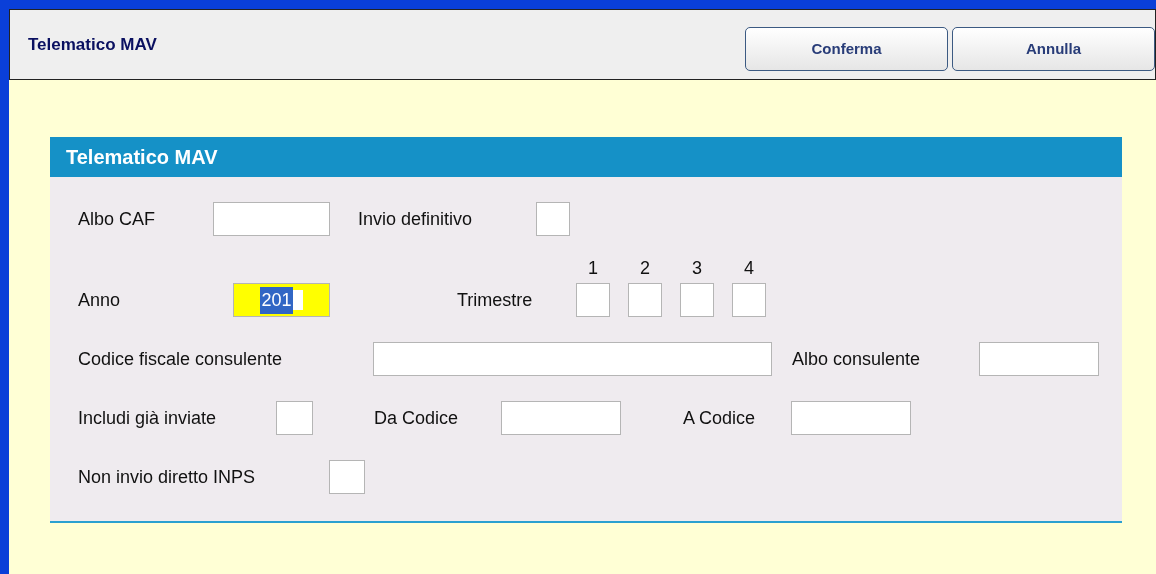 Image resolution: width=1156 pixels, height=574 pixels. What do you see at coordinates (117, 218) in the screenshot?
I see `field-label: Albo CAF` at bounding box center [117, 218].